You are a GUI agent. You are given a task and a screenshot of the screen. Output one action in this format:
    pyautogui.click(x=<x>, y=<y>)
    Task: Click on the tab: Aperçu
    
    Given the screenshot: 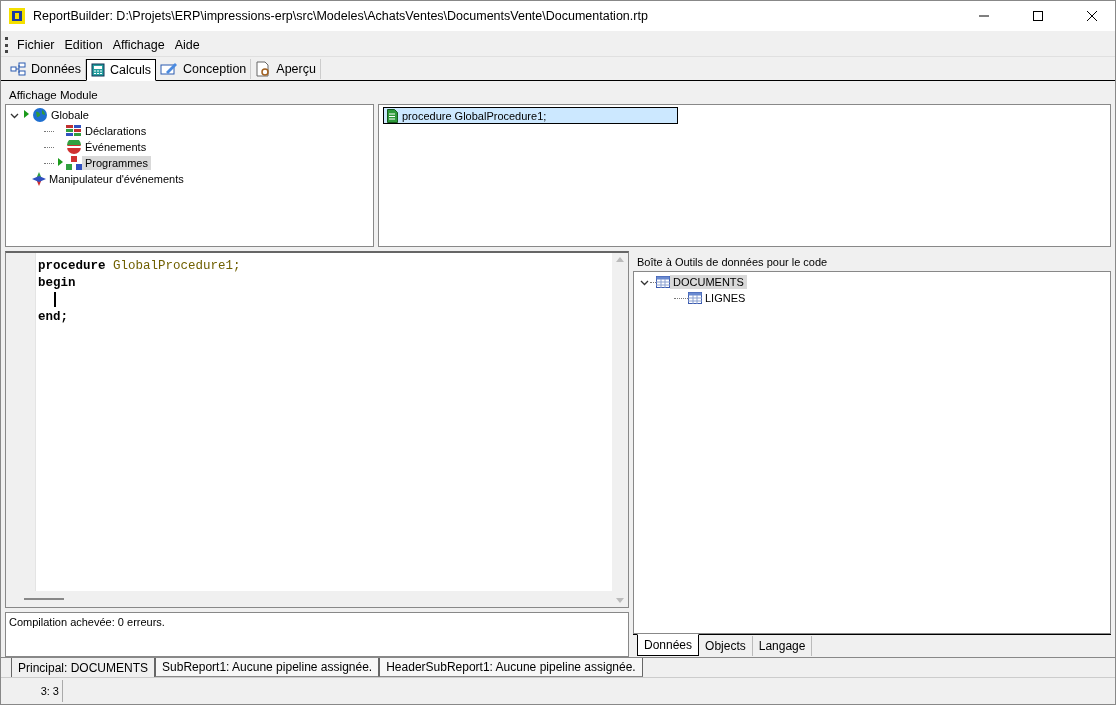 What is the action you would take?
    pyautogui.click(x=286, y=69)
    